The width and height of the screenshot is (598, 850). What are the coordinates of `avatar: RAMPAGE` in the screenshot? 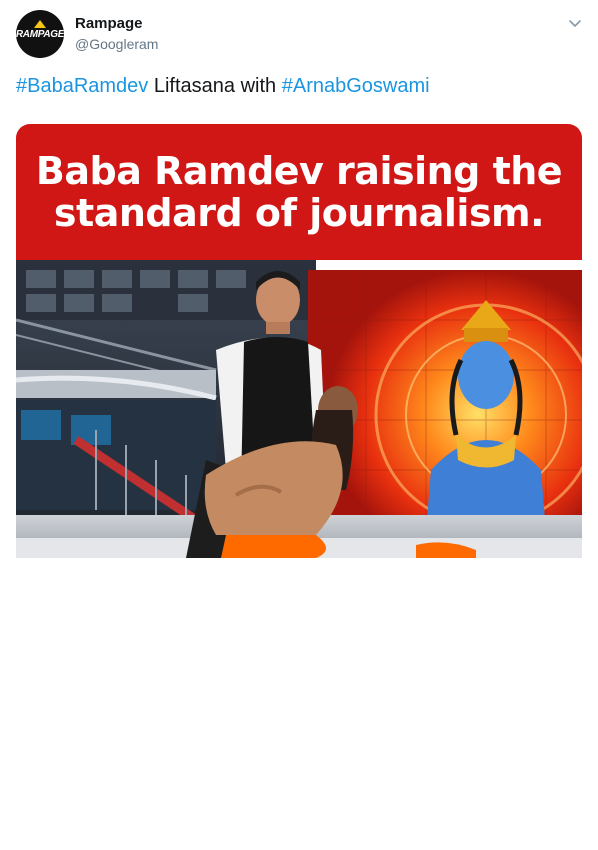 It's located at (40, 34).